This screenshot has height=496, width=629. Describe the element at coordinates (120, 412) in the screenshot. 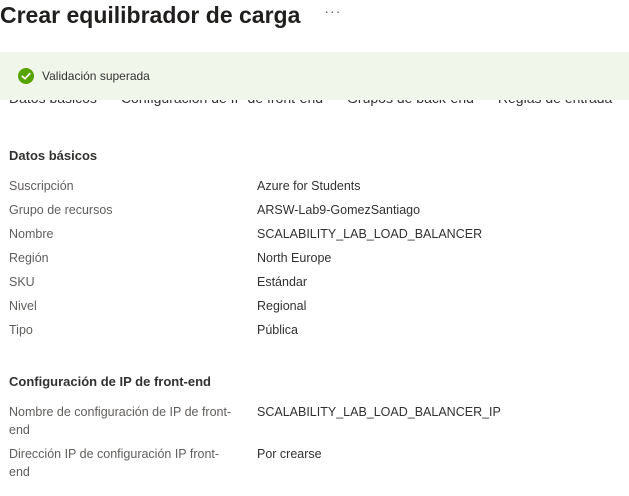

I see `row-label-line: Nombre de configuración de IP de front-` at that location.